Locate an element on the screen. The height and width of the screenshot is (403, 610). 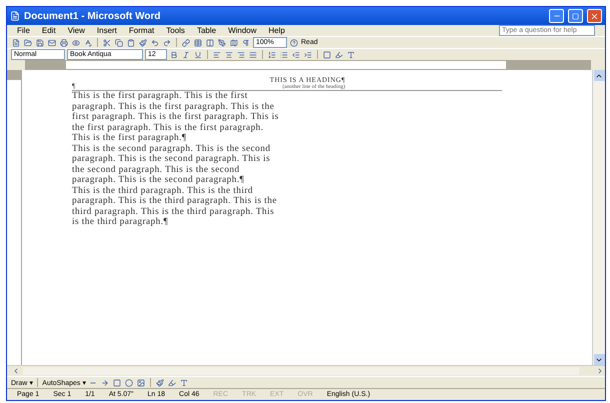
menu-item: Tools is located at coordinates (175, 30).